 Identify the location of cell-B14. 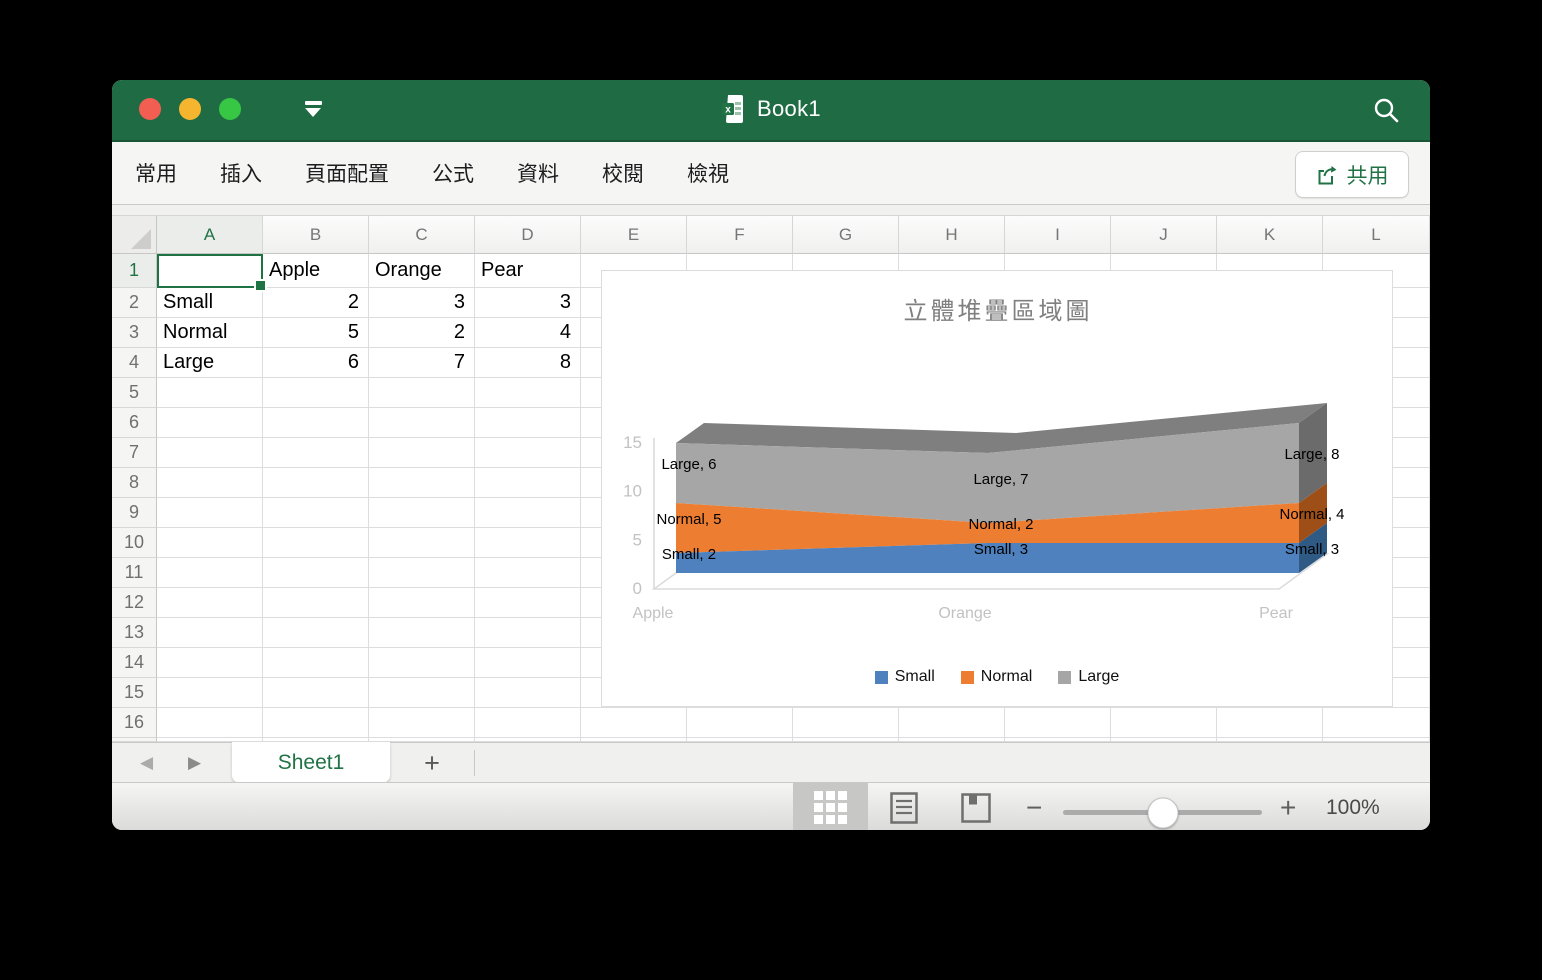
(316, 663).